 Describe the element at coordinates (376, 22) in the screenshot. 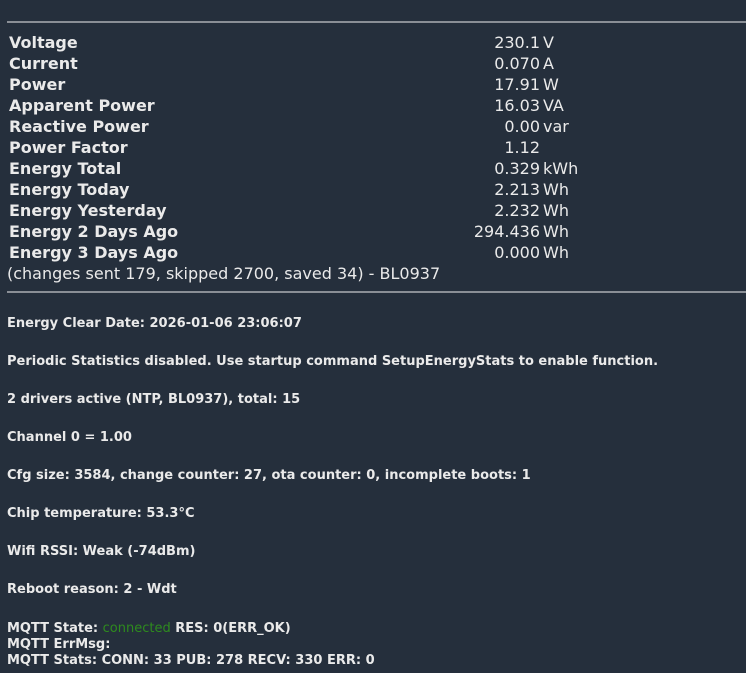

I see `divider-top` at that location.